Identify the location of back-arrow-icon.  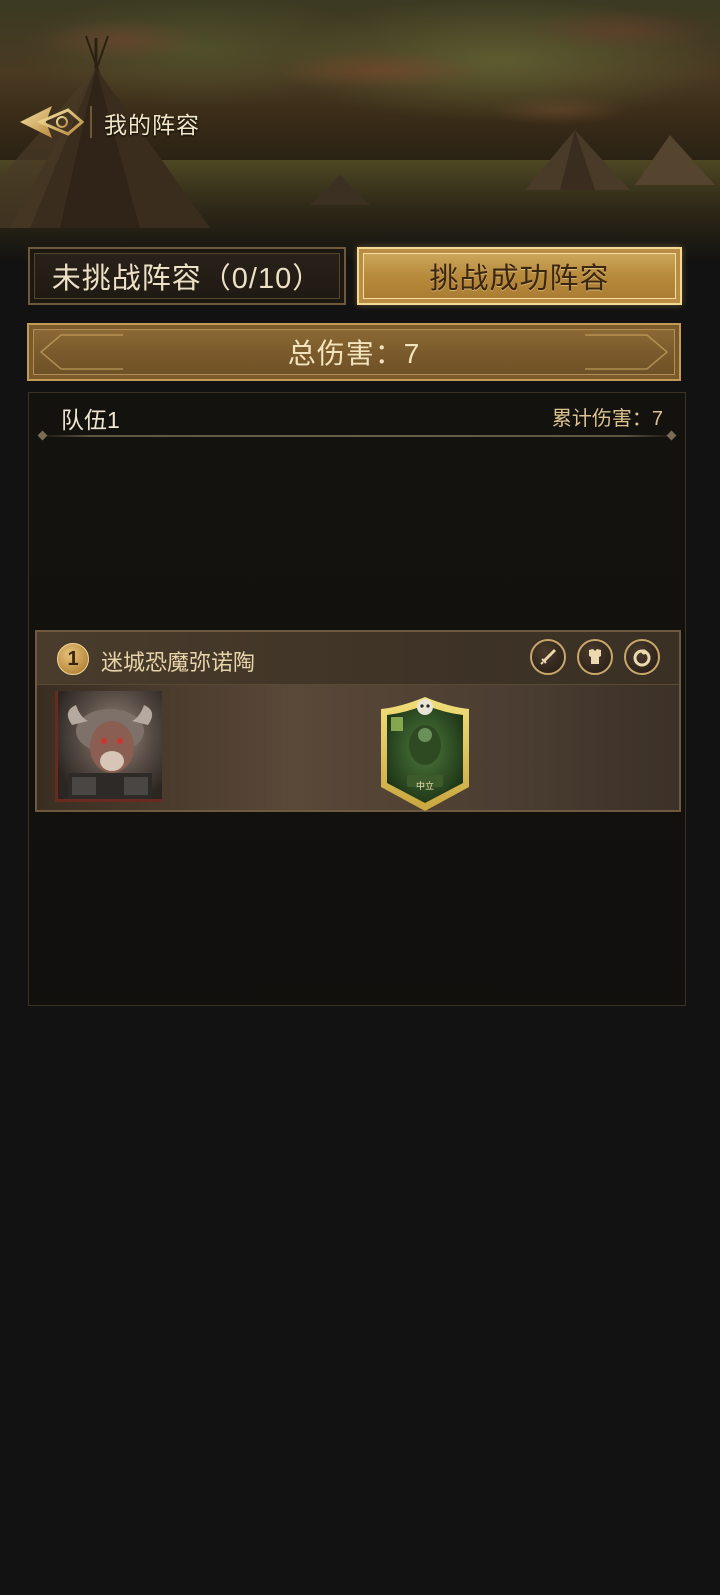
(52, 122).